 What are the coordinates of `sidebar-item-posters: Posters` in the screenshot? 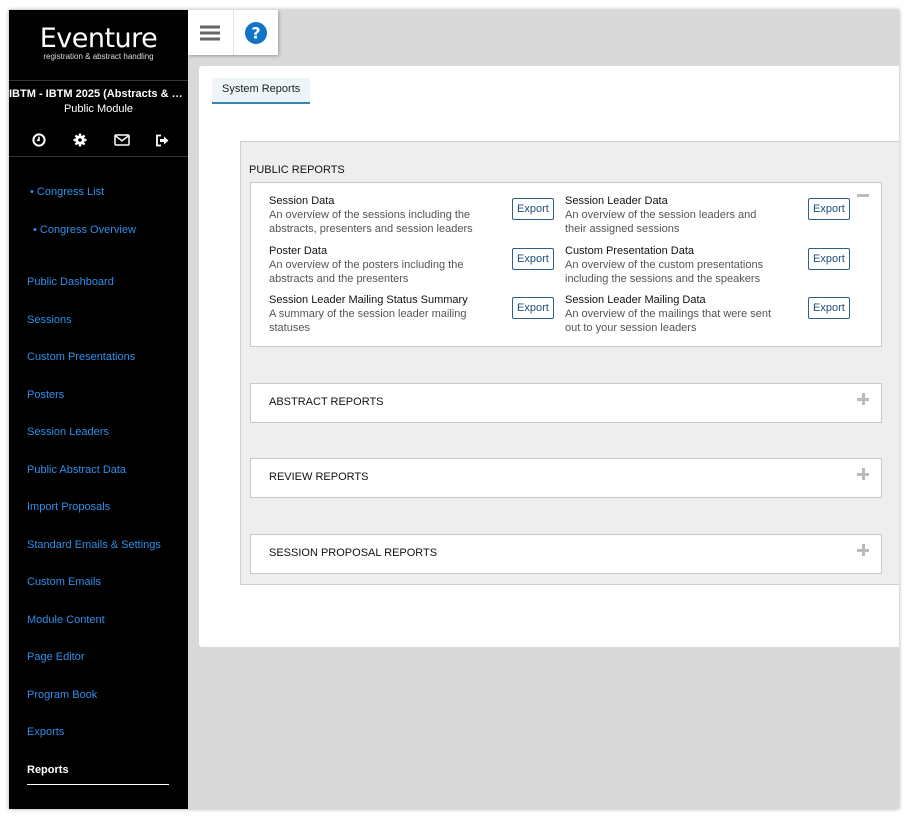 It's located at (45, 395).